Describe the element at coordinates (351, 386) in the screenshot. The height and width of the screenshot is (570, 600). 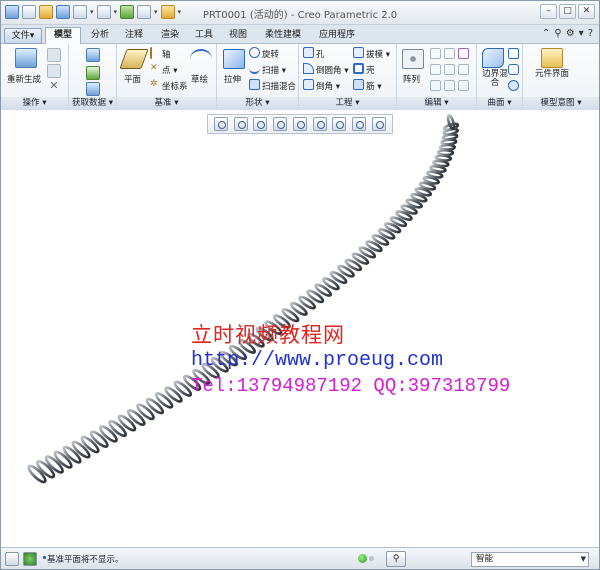
I see `watermark-contact: Tel:13794987192 QQ:397318799` at that location.